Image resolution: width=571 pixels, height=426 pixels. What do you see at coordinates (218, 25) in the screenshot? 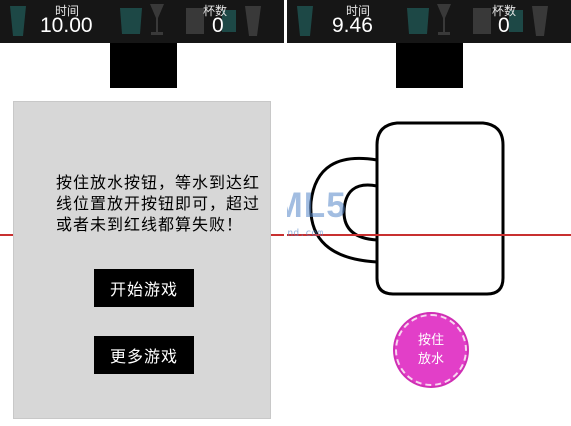
I see `cups-value: 0` at bounding box center [218, 25].